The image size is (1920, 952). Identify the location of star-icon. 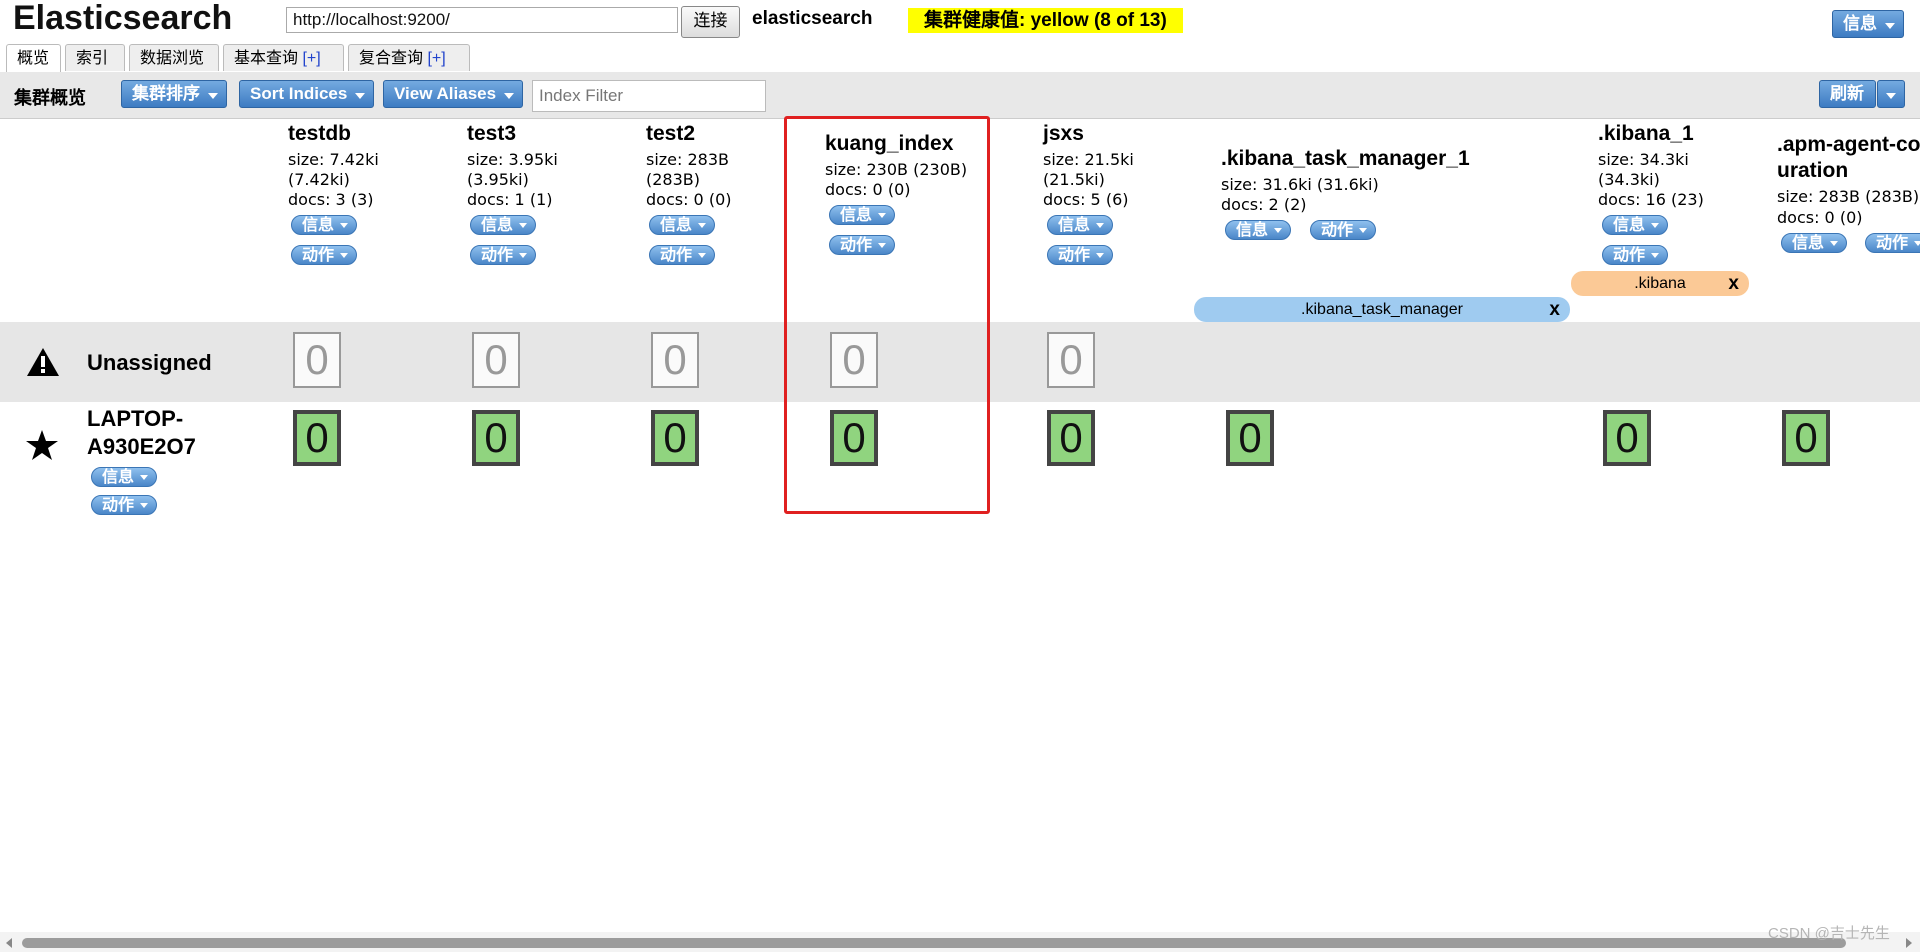
(42, 445).